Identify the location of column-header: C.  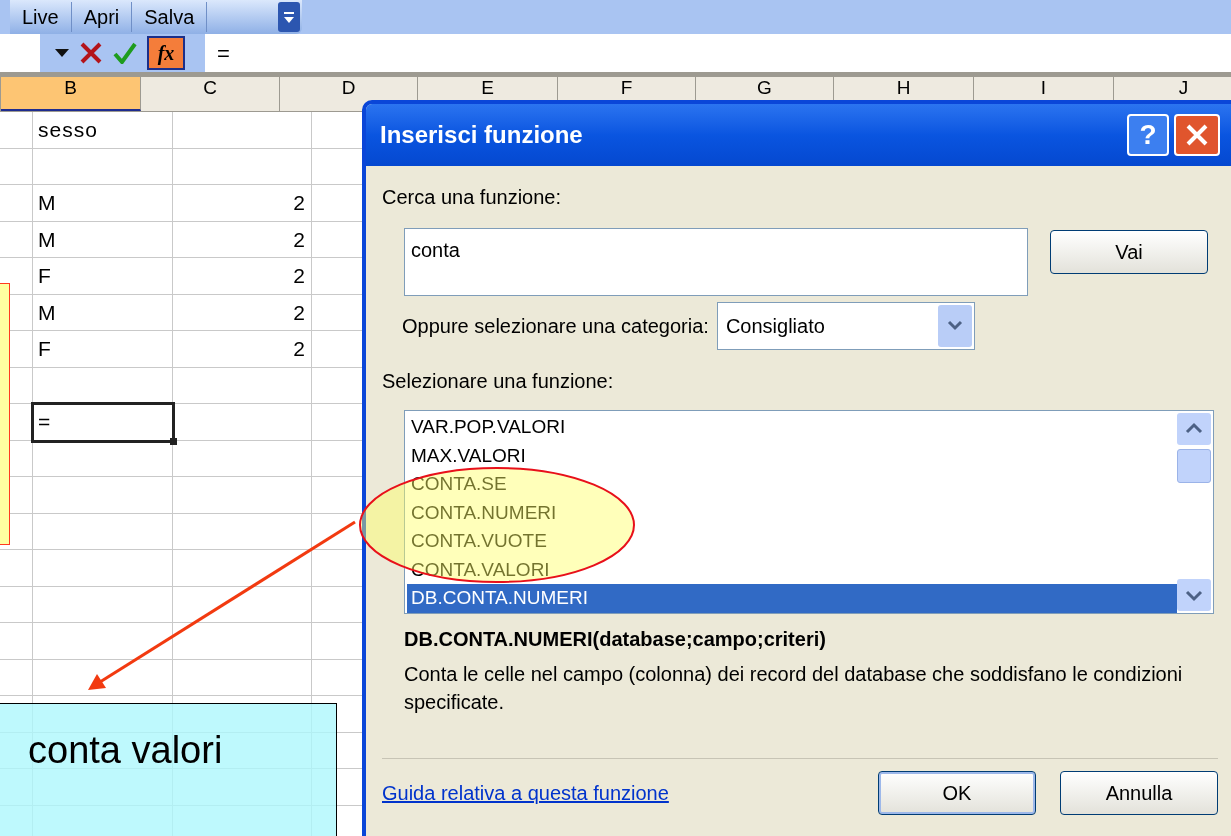
(210, 94).